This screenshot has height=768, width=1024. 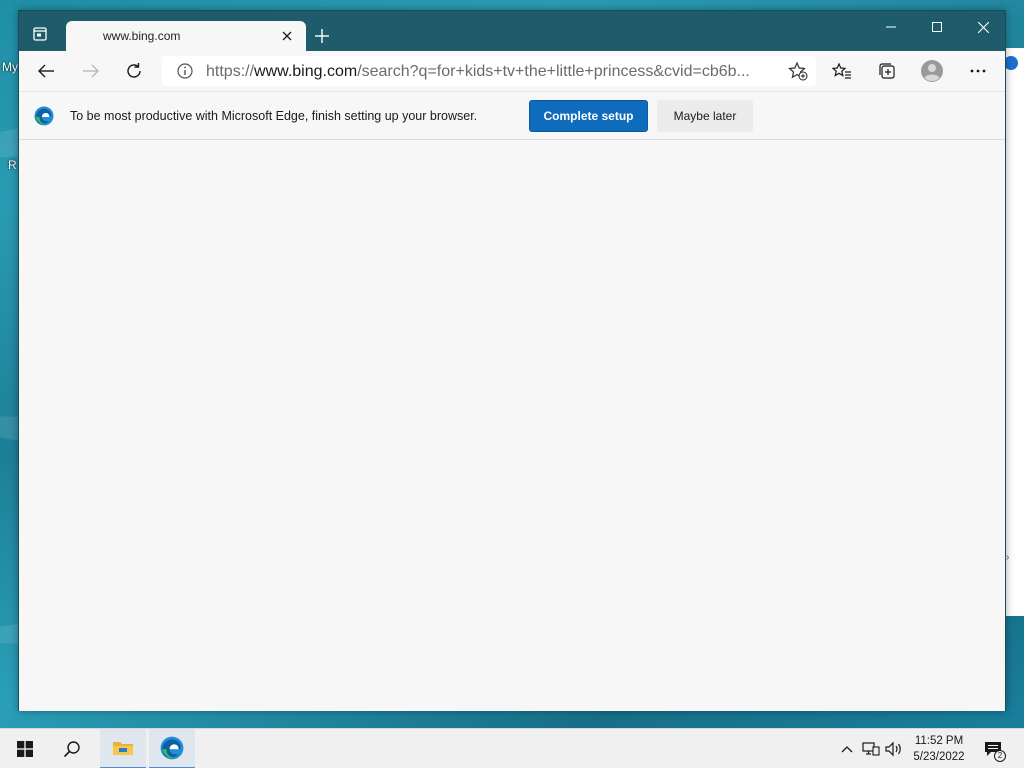 I want to click on collections-button, so click(x=887, y=71).